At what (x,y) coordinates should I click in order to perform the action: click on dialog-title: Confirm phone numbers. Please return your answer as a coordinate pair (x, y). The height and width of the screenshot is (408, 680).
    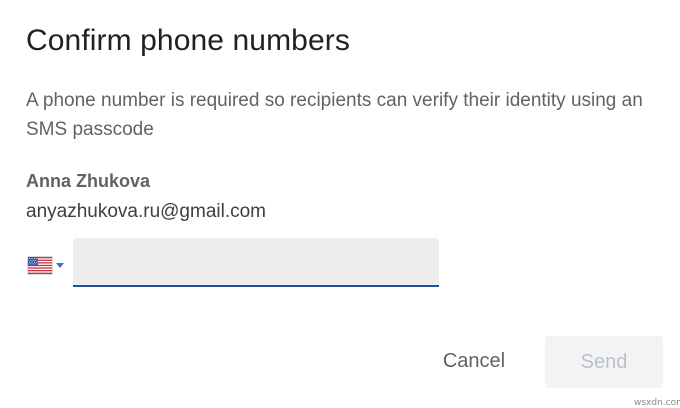
    Looking at the image, I should click on (188, 40).